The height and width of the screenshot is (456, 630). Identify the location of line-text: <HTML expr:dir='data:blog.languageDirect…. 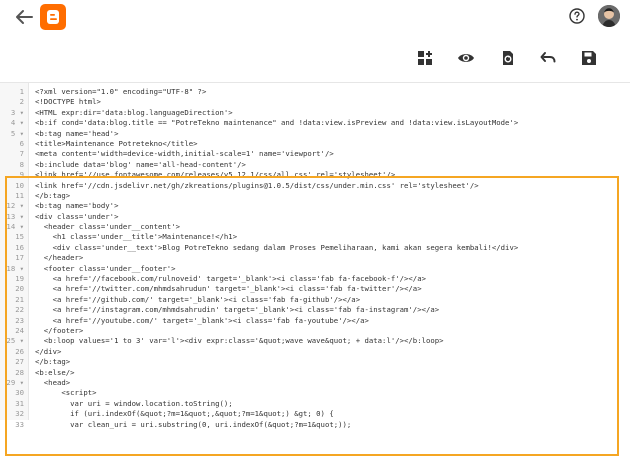
(134, 113).